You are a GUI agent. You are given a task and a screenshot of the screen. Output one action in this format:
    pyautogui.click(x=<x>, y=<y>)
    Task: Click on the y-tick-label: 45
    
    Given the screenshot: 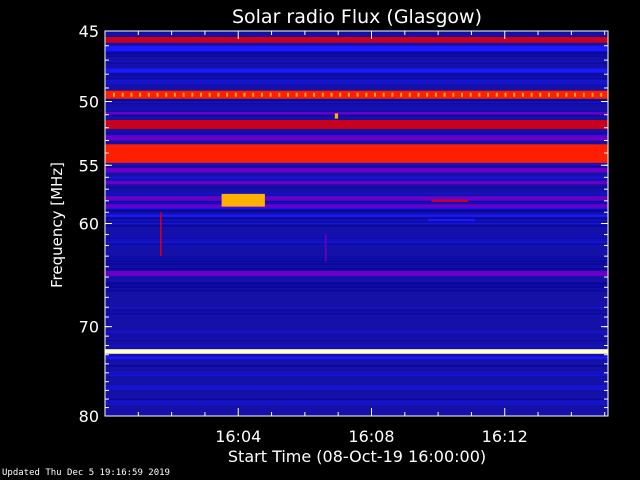 What is the action you would take?
    pyautogui.click(x=89, y=31)
    